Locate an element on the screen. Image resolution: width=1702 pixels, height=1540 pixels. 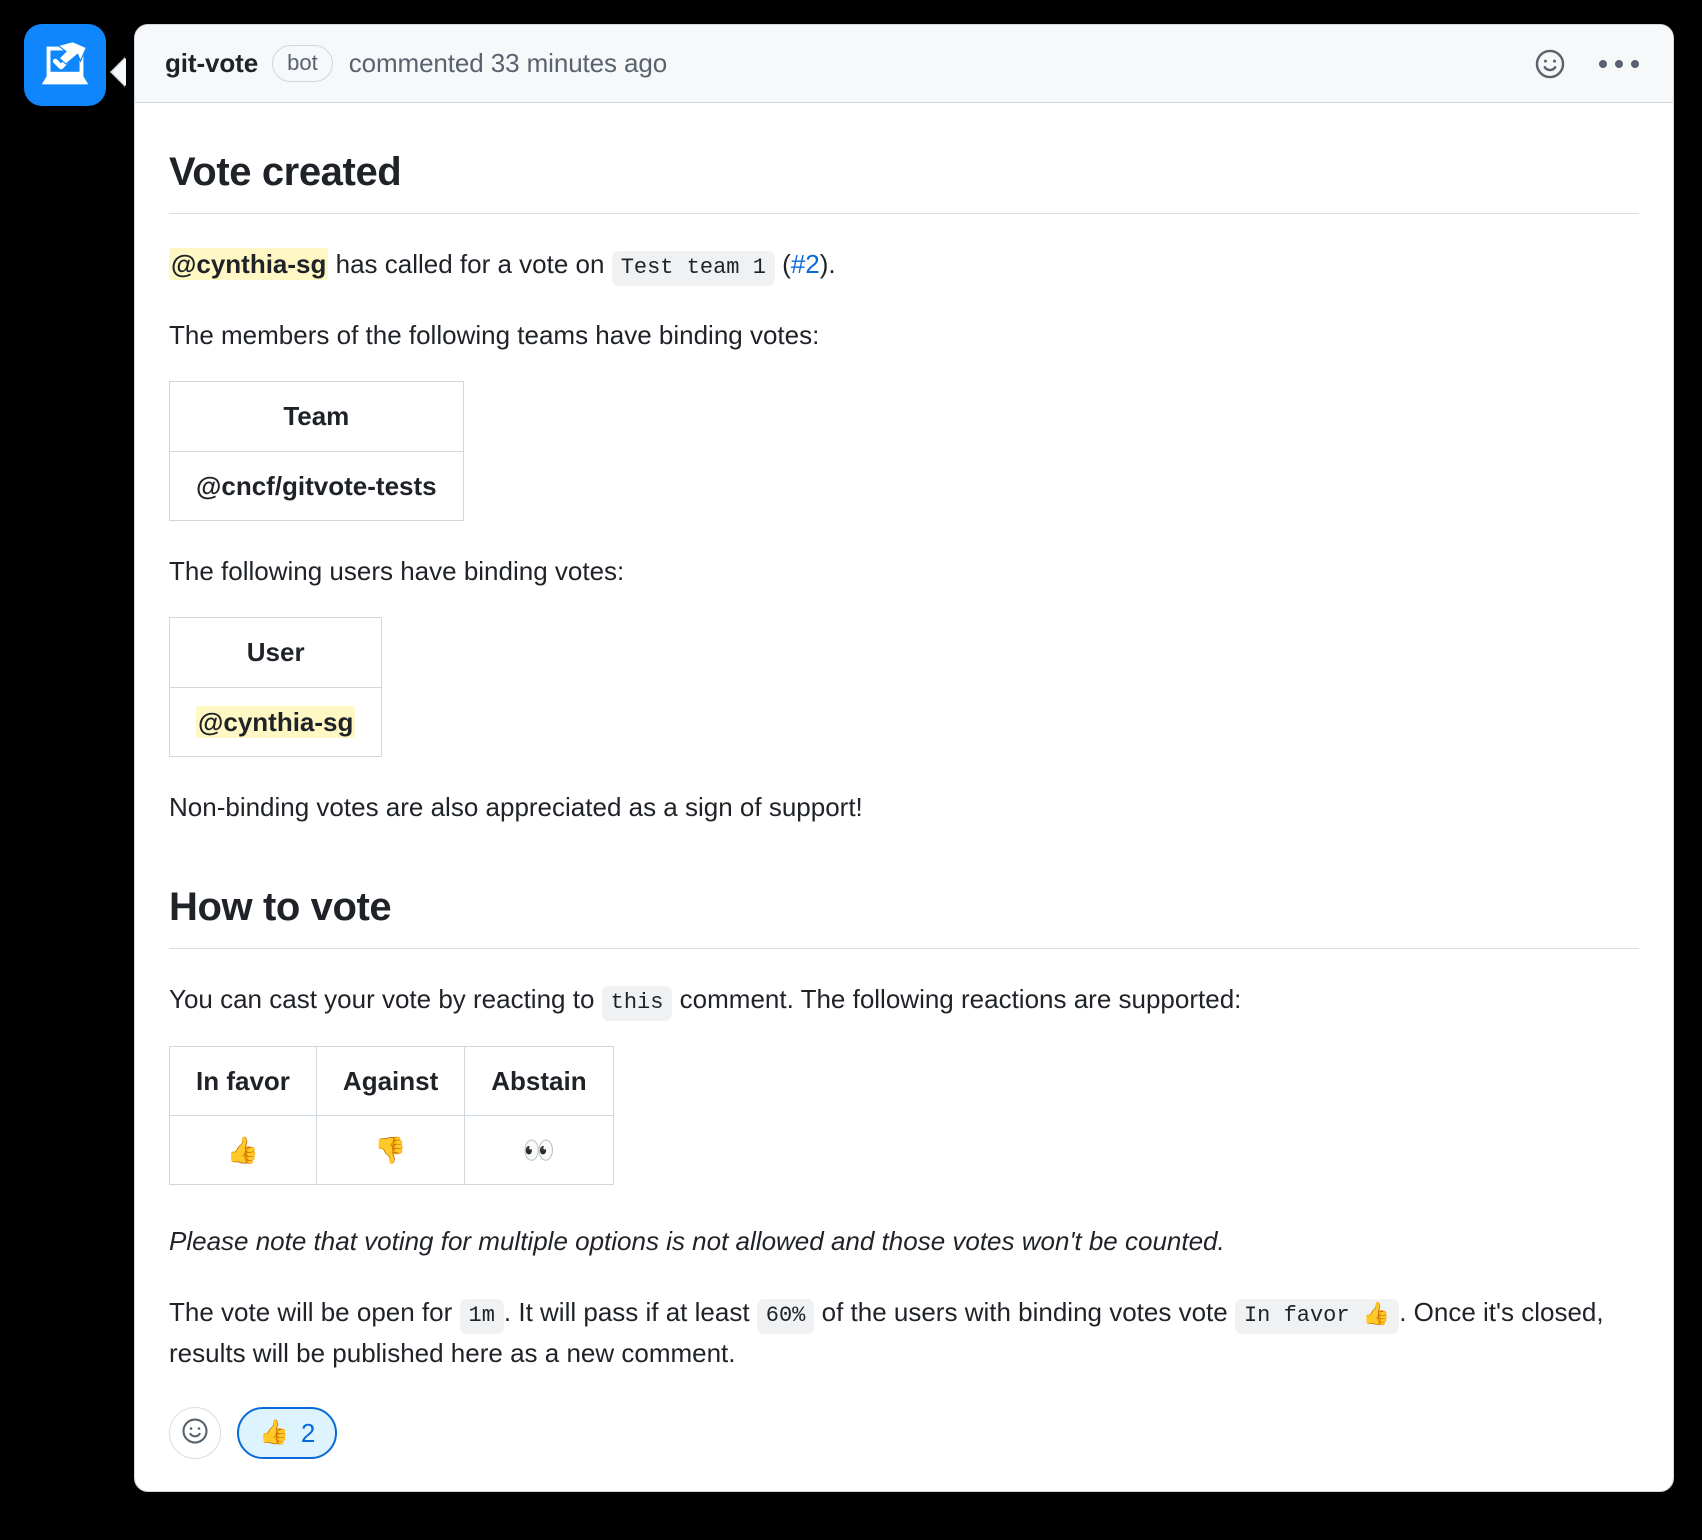
users-table-header: User is located at coordinates (275, 652).